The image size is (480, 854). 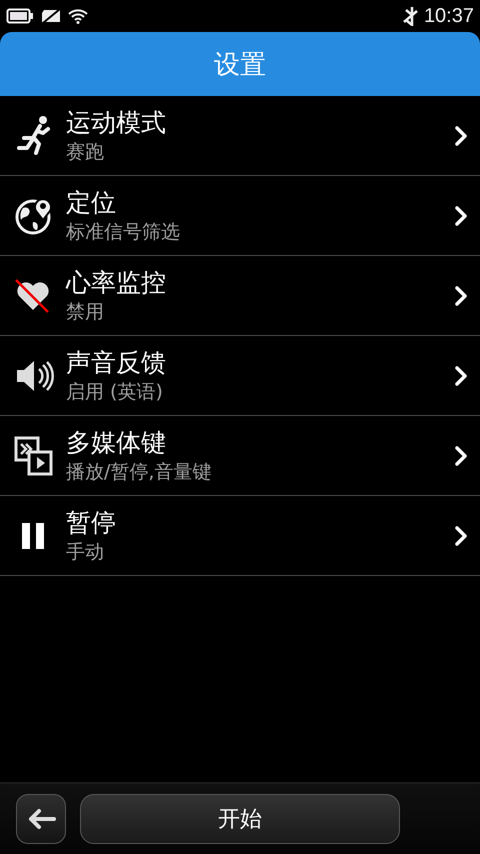 I want to click on item-value: 标准信号筛选, so click(x=123, y=232).